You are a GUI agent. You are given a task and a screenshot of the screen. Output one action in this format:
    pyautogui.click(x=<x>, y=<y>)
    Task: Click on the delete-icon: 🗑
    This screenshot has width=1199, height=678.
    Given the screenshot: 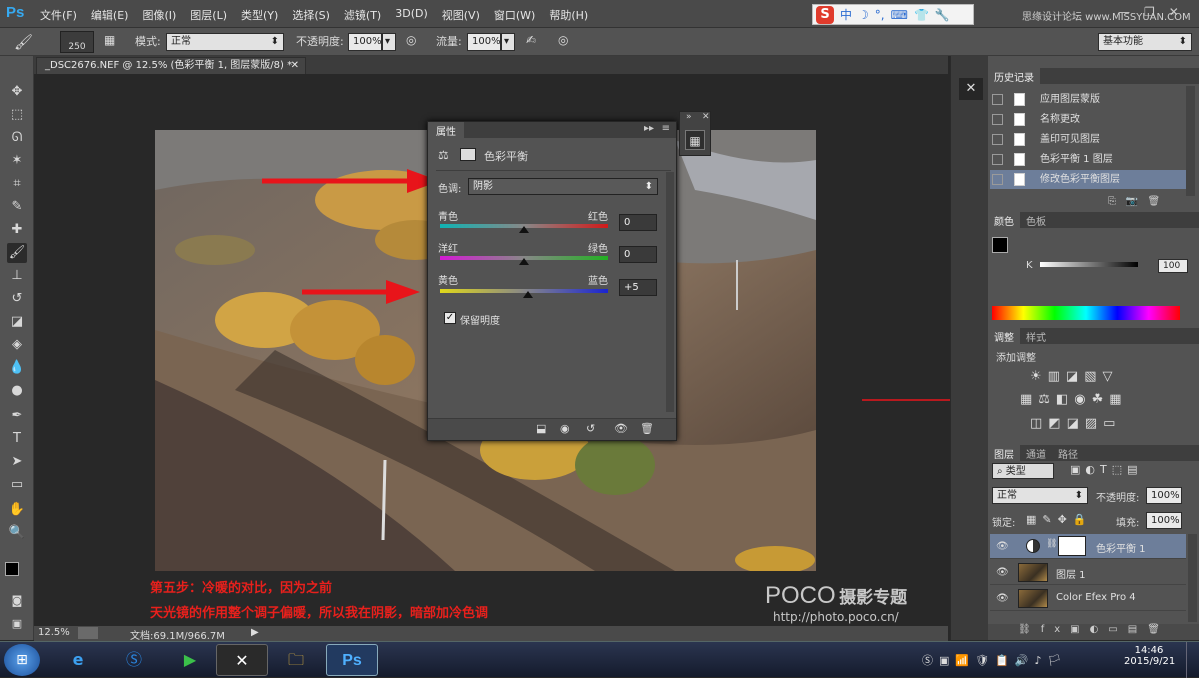 What is the action you would take?
    pyautogui.click(x=647, y=428)
    